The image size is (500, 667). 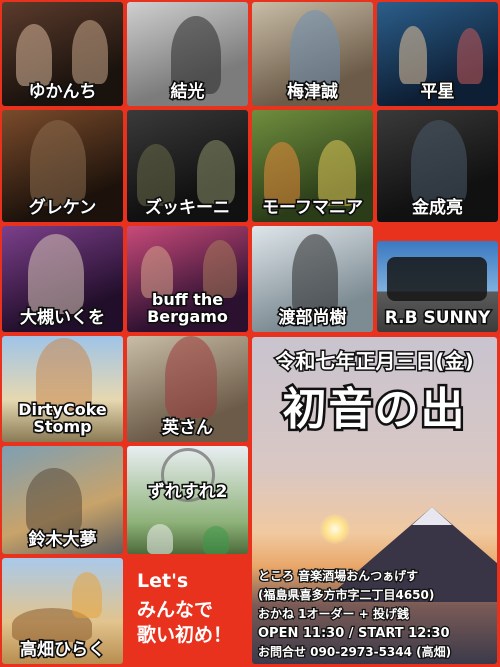 I want to click on performer-name: グレケン, so click(x=62, y=208).